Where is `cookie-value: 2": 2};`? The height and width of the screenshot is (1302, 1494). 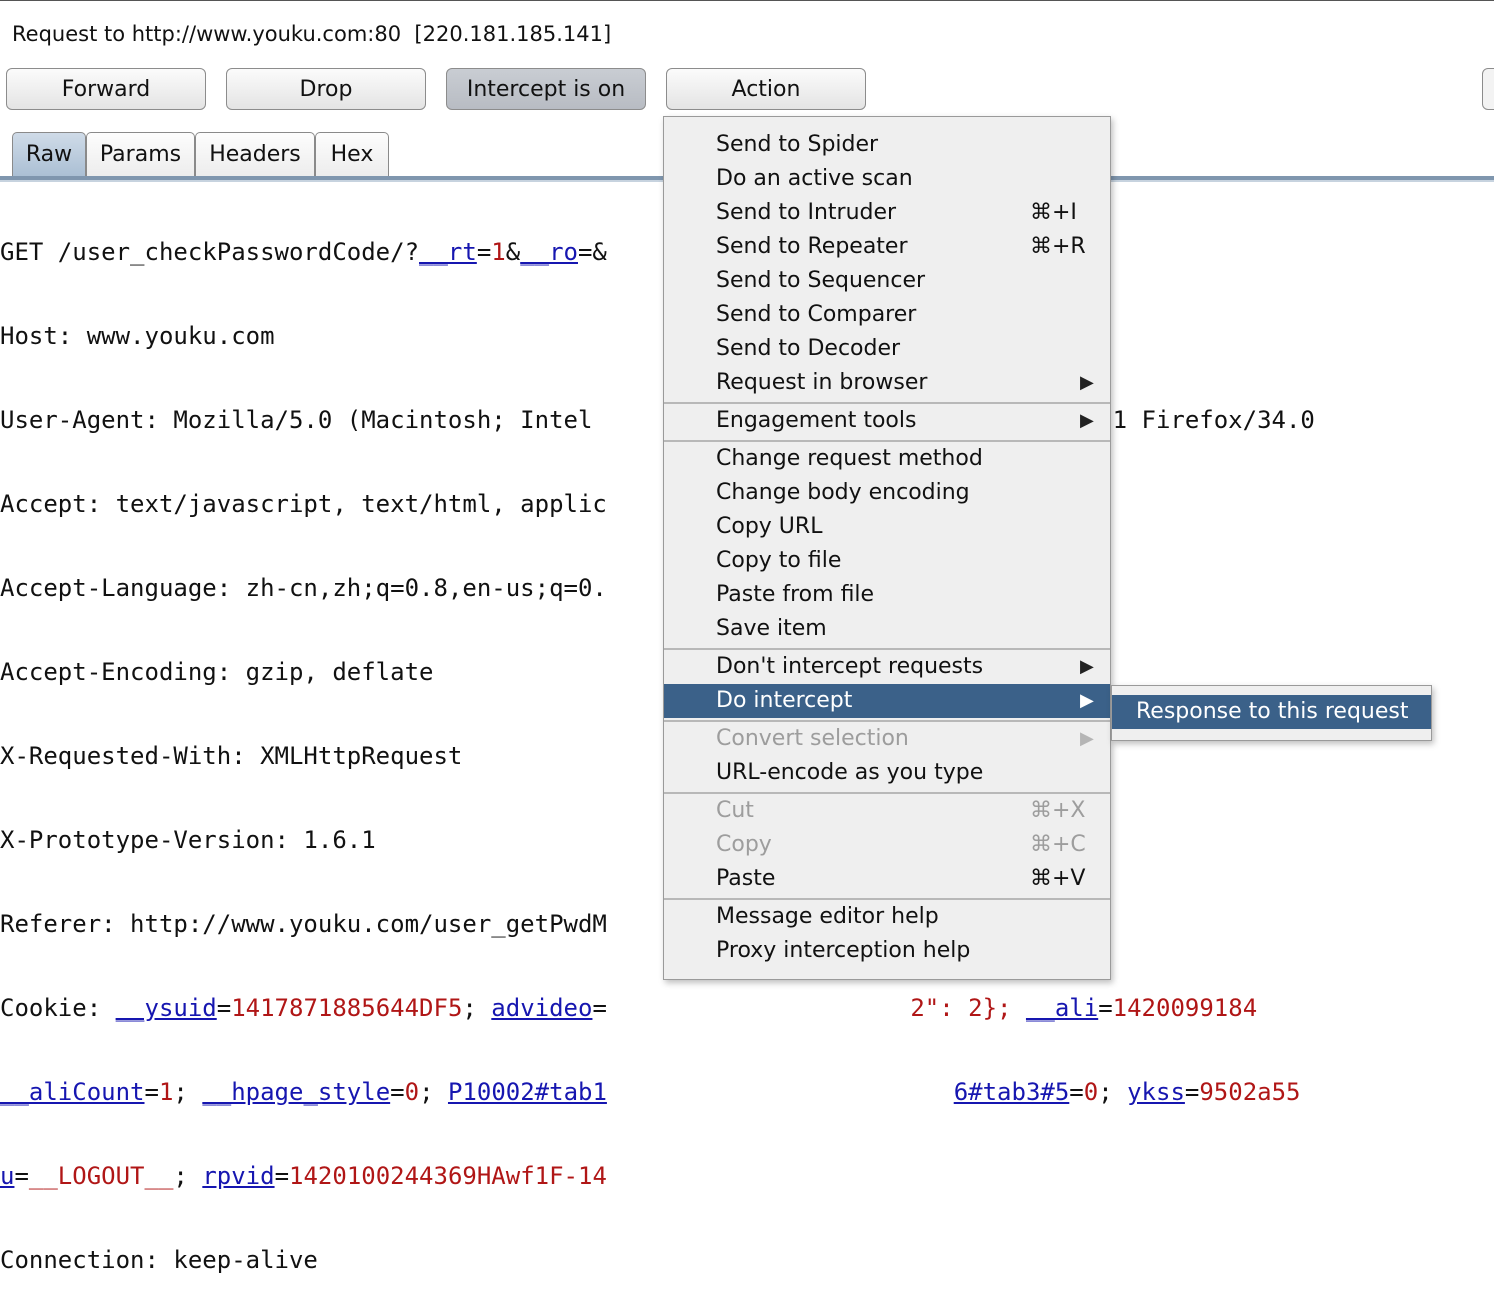
cookie-value: 2": 2}; is located at coordinates (961, 1008).